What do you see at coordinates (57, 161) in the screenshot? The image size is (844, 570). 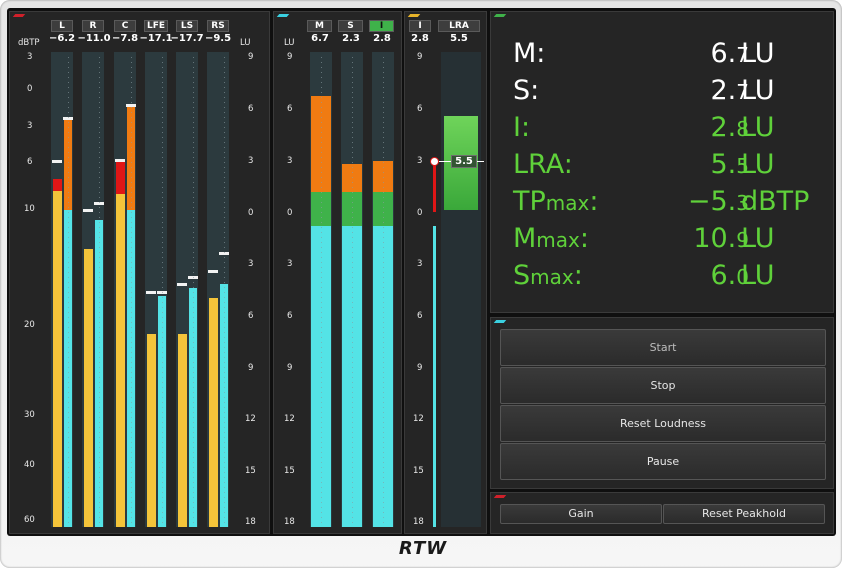 I see `peak-hold-l` at bounding box center [57, 161].